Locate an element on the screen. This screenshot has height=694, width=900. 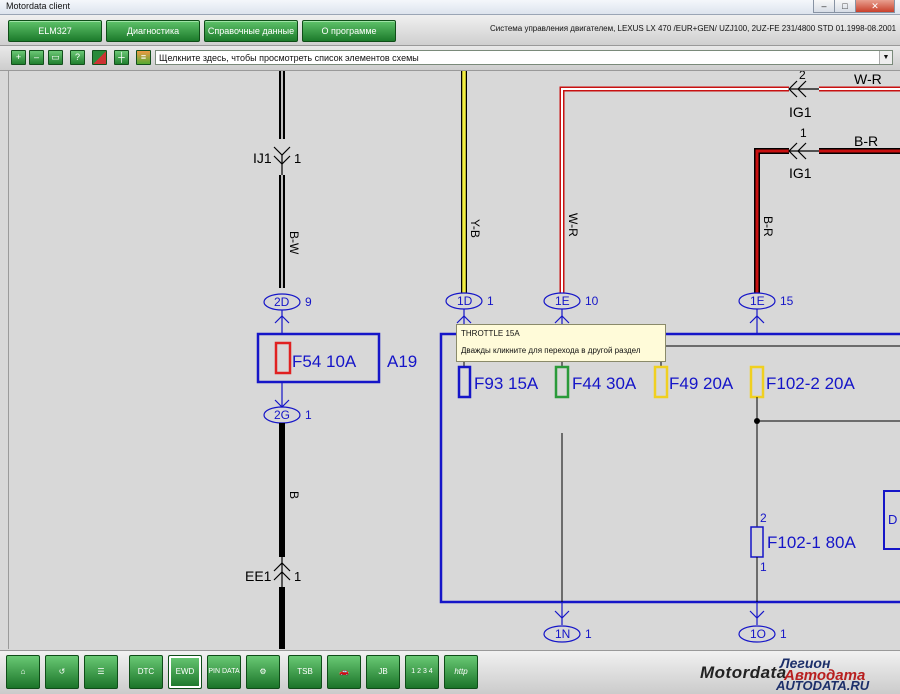
component-d-label: D is located at coordinates (892, 519).